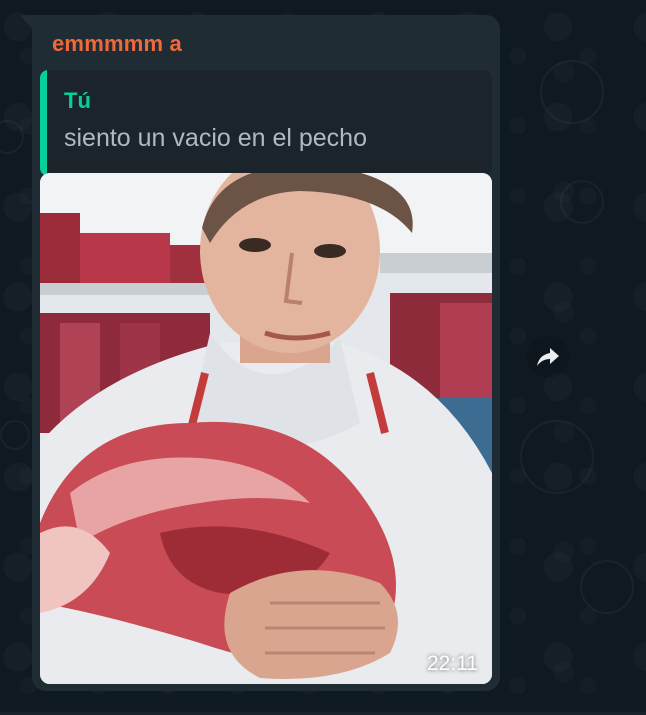  I want to click on quote-accent-bar, so click(43, 123).